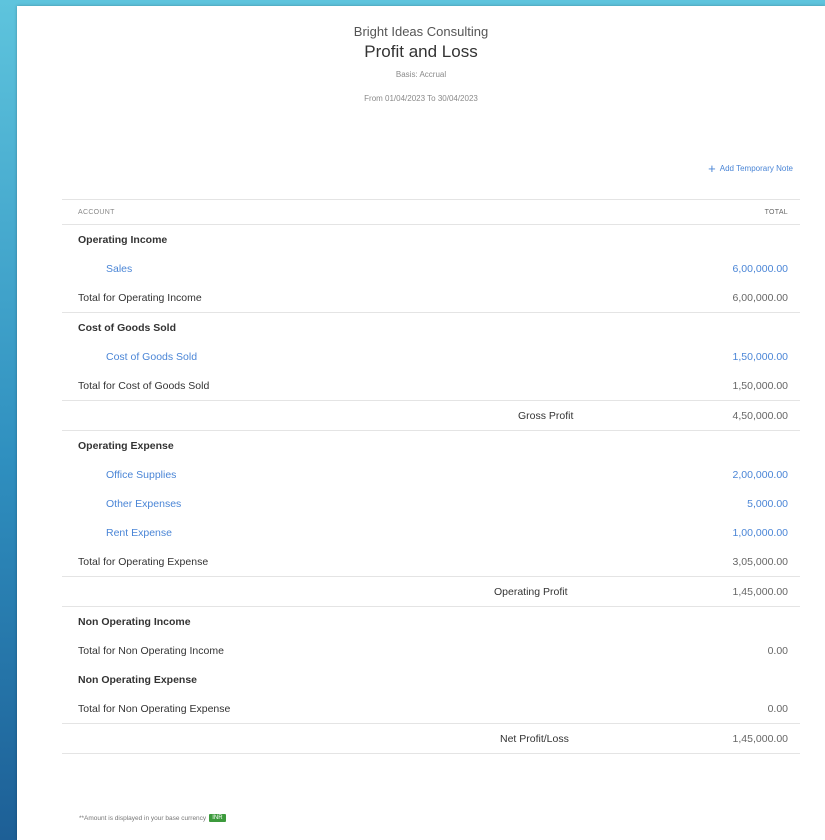  I want to click on section-total-label: Total for Non Operating Expense, so click(154, 708).